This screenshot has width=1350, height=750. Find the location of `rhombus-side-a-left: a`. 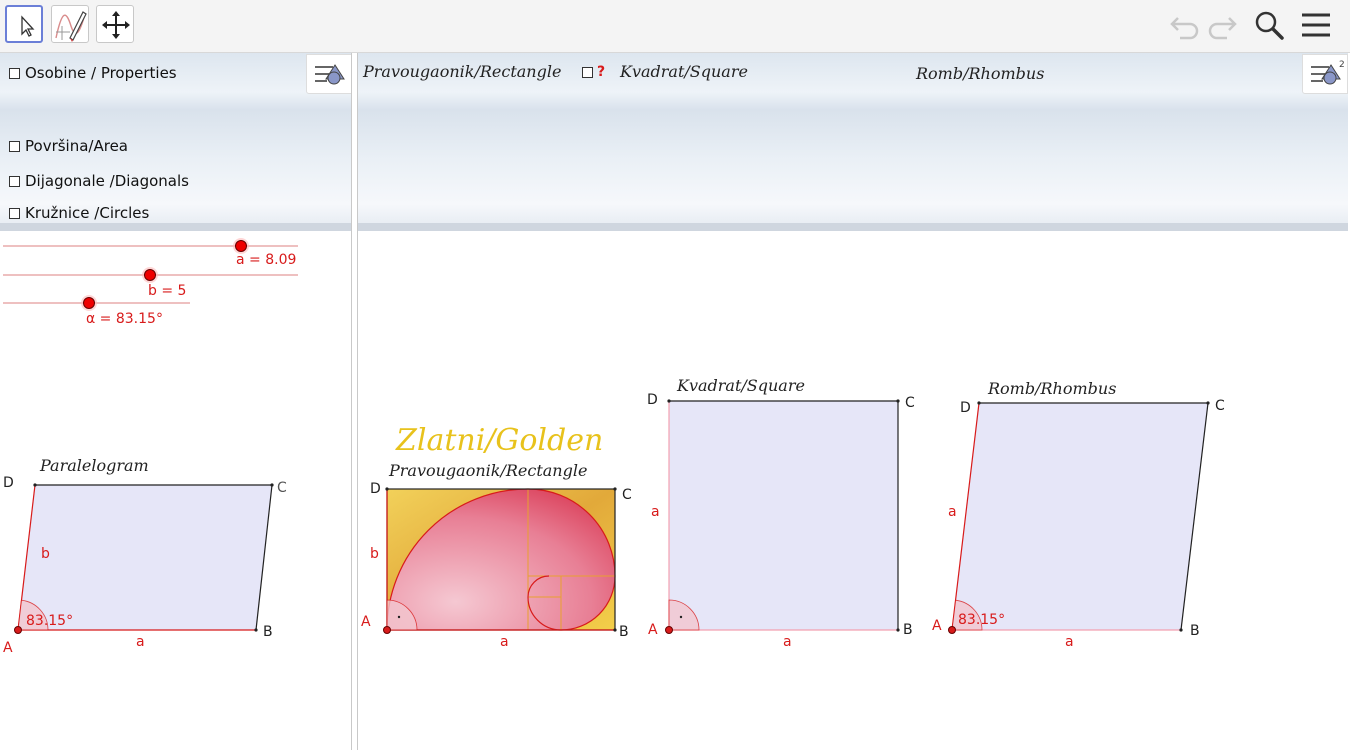

rhombus-side-a-left: a is located at coordinates (952, 512).